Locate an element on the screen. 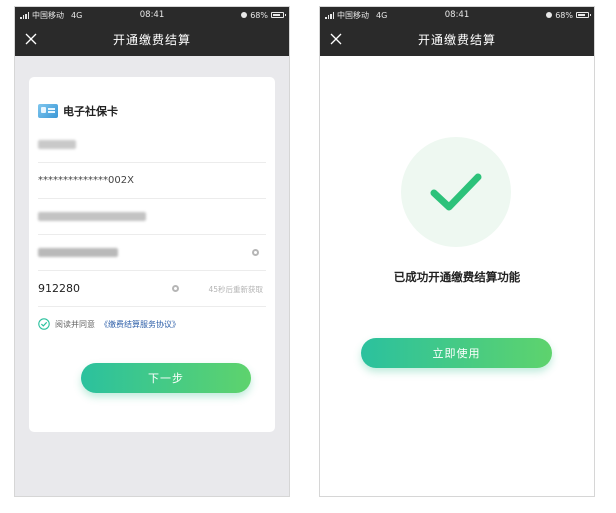  success-badge is located at coordinates (456, 192).